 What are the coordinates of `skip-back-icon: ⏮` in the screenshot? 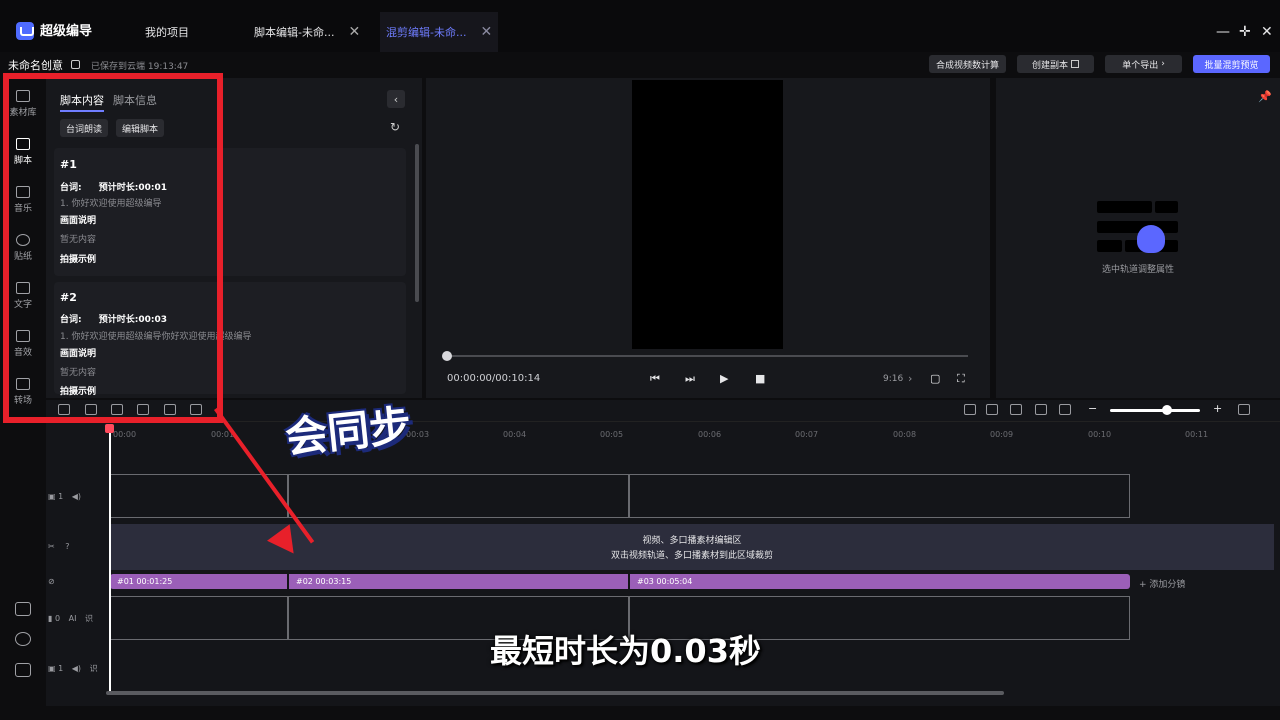 It's located at (655, 379).